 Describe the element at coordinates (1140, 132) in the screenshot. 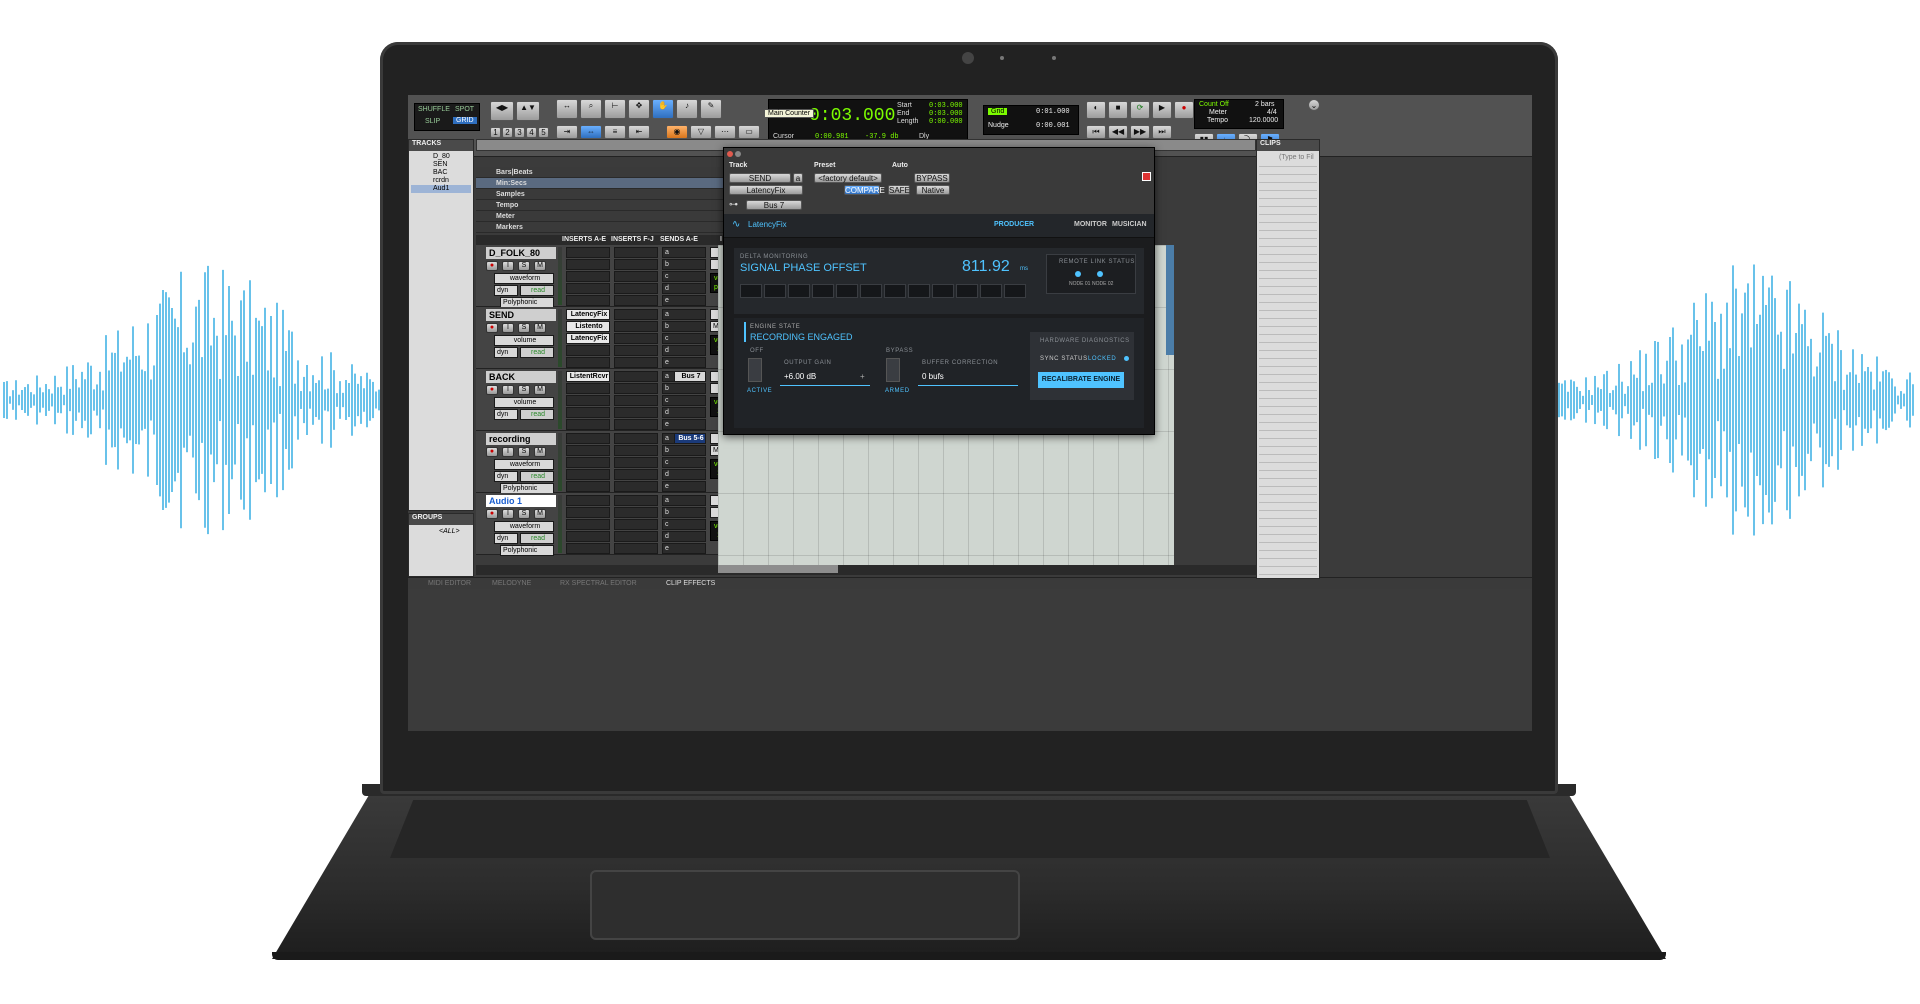

I see `fast-forward-icon: ▶▶` at that location.